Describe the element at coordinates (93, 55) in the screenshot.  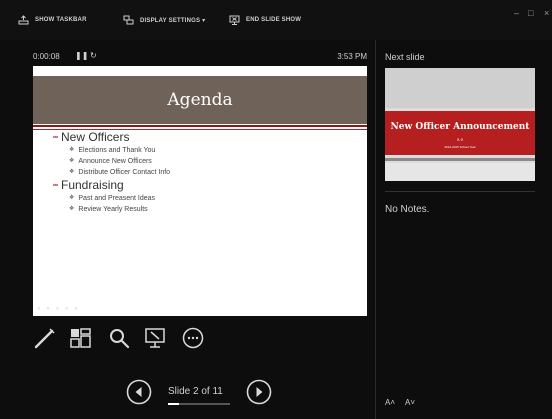
I see `restart-timer-button: ↻` at that location.